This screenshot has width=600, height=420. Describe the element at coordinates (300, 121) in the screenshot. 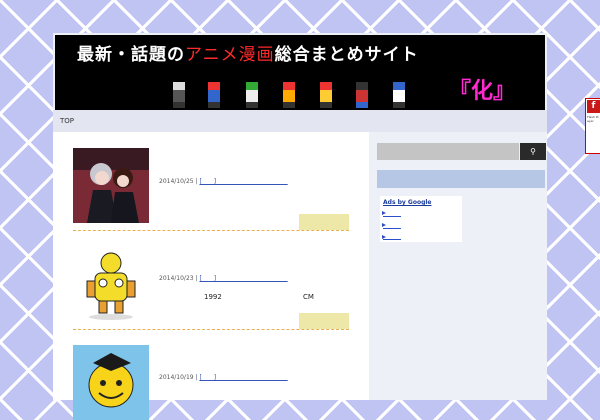

I see `nav-bar: TOP` at that location.